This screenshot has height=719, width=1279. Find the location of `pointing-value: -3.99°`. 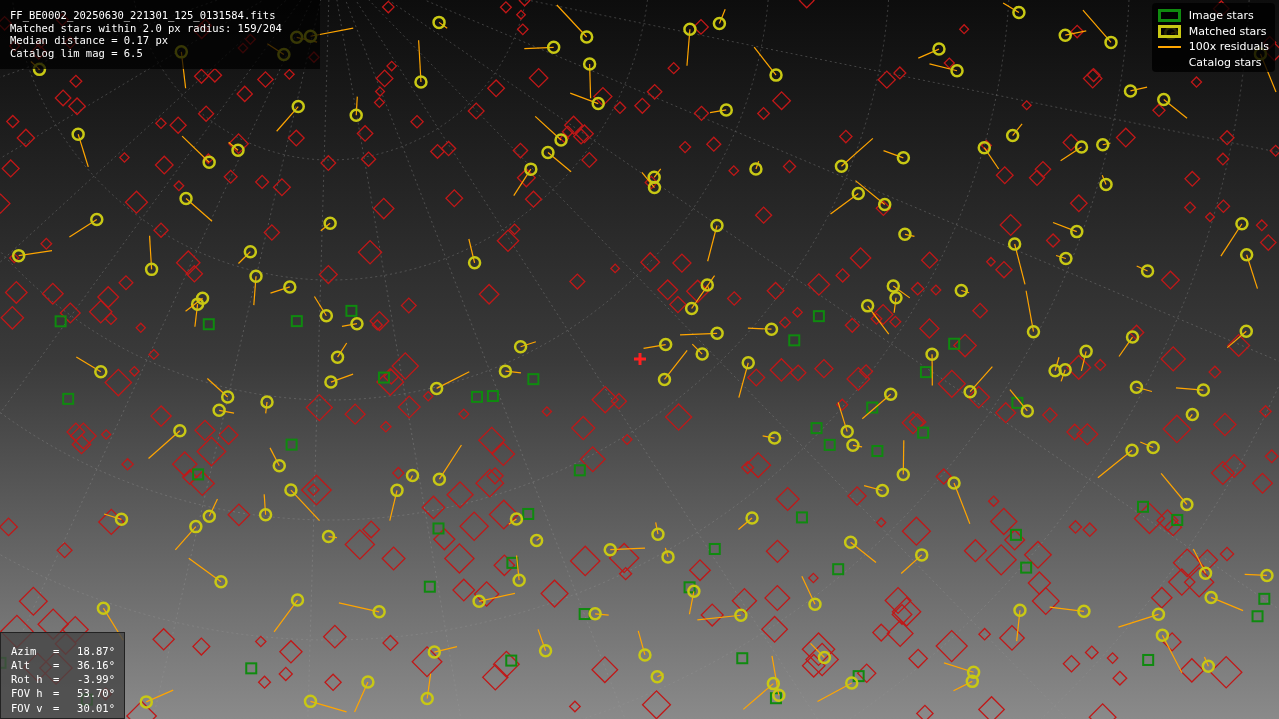

pointing-value: -3.99° is located at coordinates (95, 679).